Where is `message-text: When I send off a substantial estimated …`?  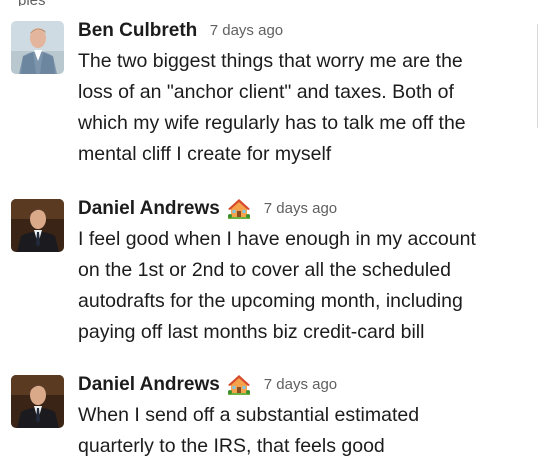
message-text: When I send off a substantial estimated … is located at coordinates (249, 430).